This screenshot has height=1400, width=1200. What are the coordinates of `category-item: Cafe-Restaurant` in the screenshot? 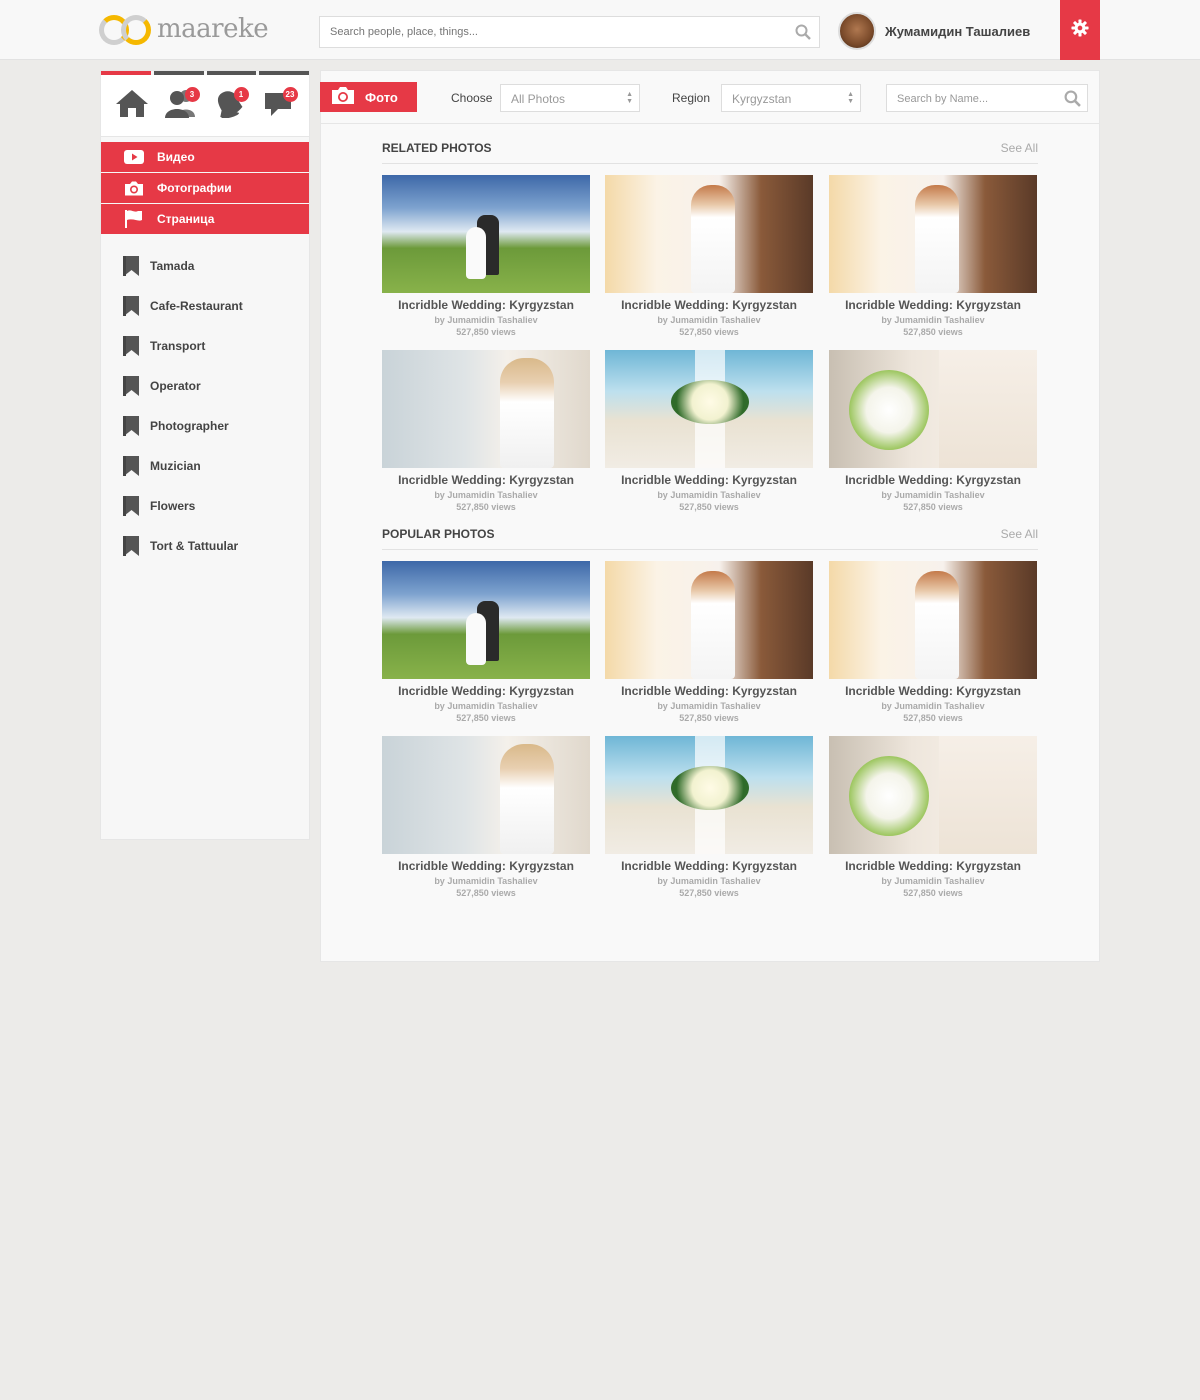 It's located at (205, 306).